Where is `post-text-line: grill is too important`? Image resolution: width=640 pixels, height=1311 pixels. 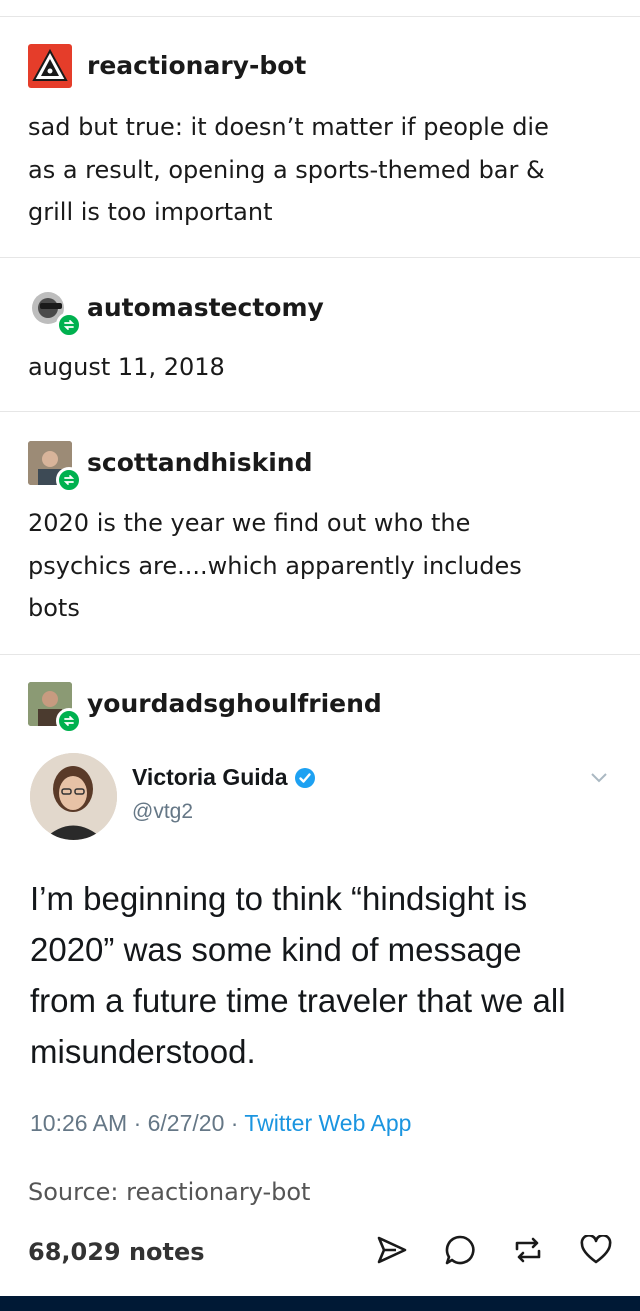
post-text-line: grill is too important is located at coordinates (150, 212).